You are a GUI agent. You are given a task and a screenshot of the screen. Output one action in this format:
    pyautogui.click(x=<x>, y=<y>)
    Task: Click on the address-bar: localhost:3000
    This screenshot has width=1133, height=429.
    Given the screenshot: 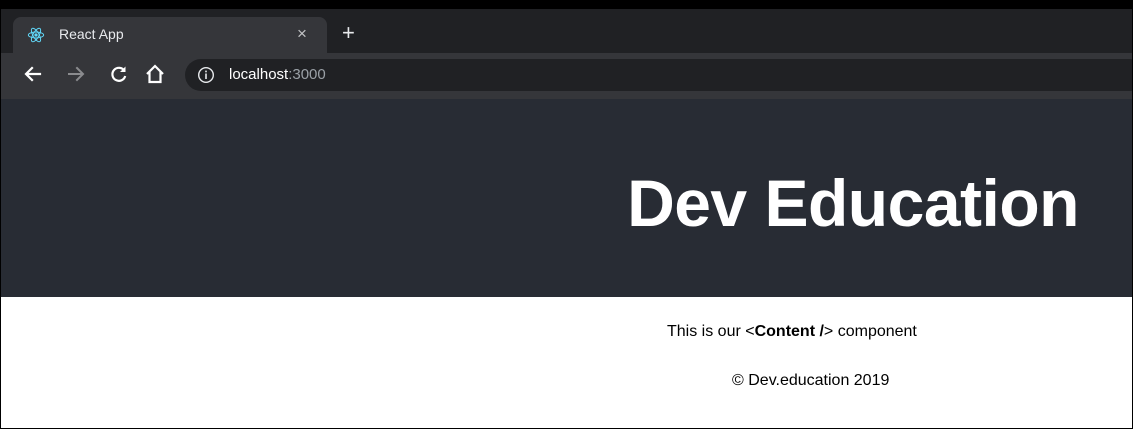 What is the action you would take?
    pyautogui.click(x=658, y=75)
    